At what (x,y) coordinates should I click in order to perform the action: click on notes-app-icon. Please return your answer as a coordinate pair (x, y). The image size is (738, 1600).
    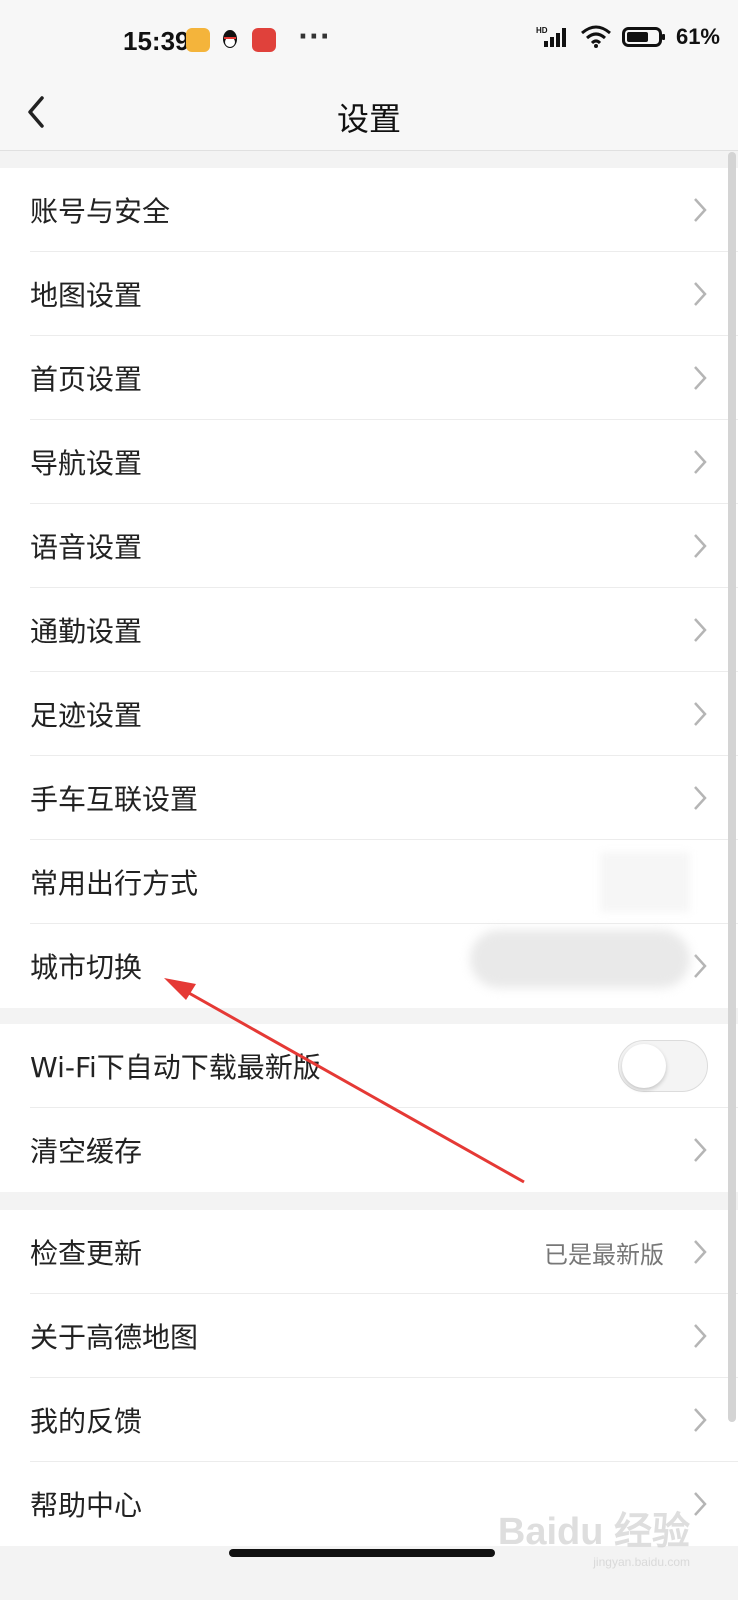
    Looking at the image, I should click on (198, 40).